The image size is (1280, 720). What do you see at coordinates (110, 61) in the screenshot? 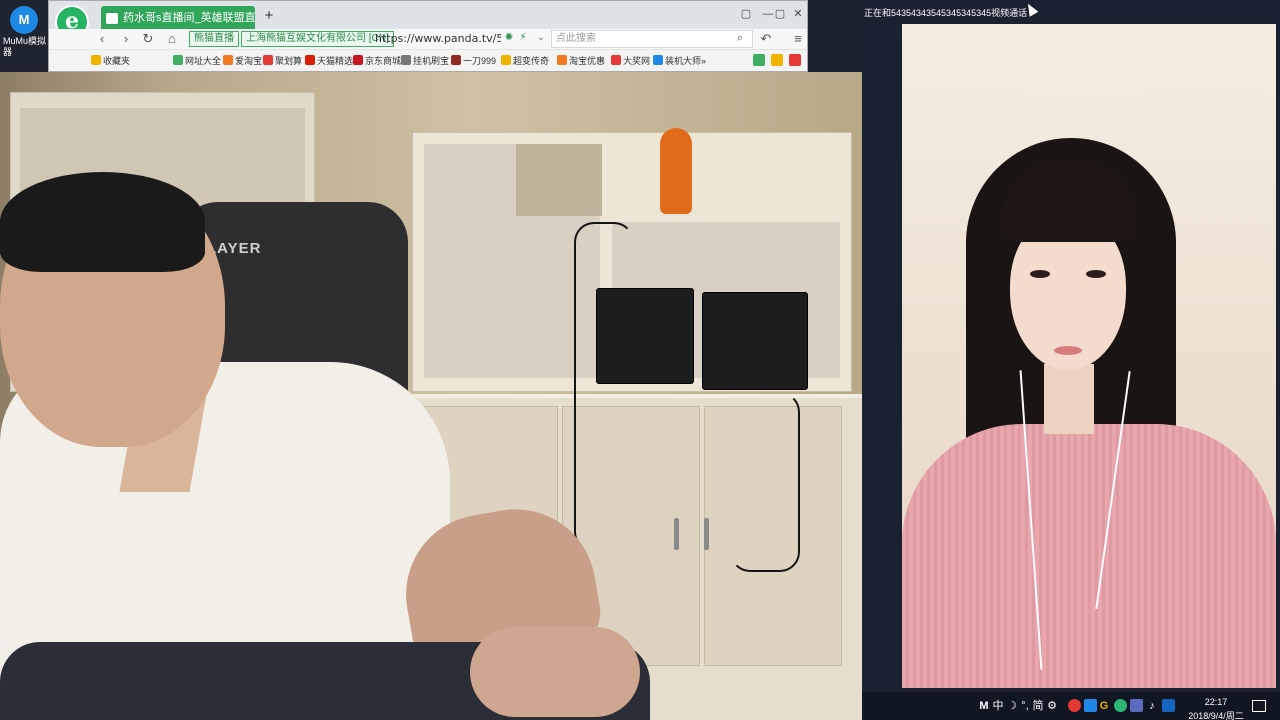
I see `bookmark-item: 收藏夹` at bounding box center [110, 61].